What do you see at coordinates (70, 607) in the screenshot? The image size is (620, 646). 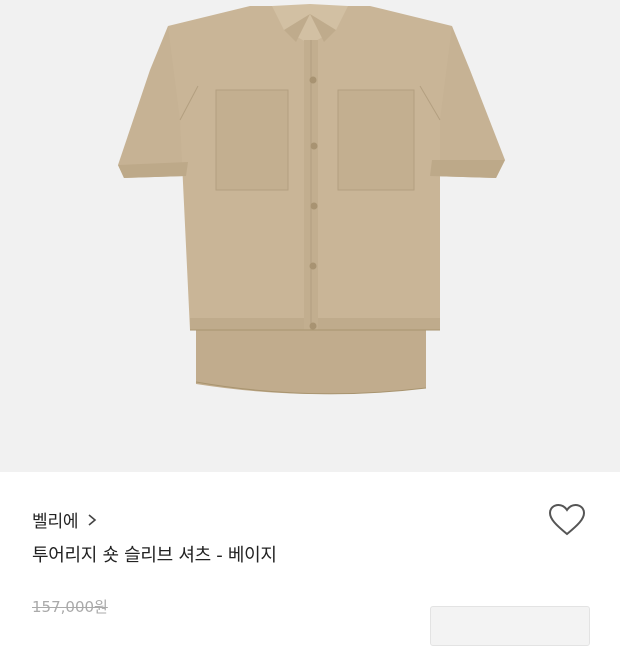 I see `original-price: 157,000원` at bounding box center [70, 607].